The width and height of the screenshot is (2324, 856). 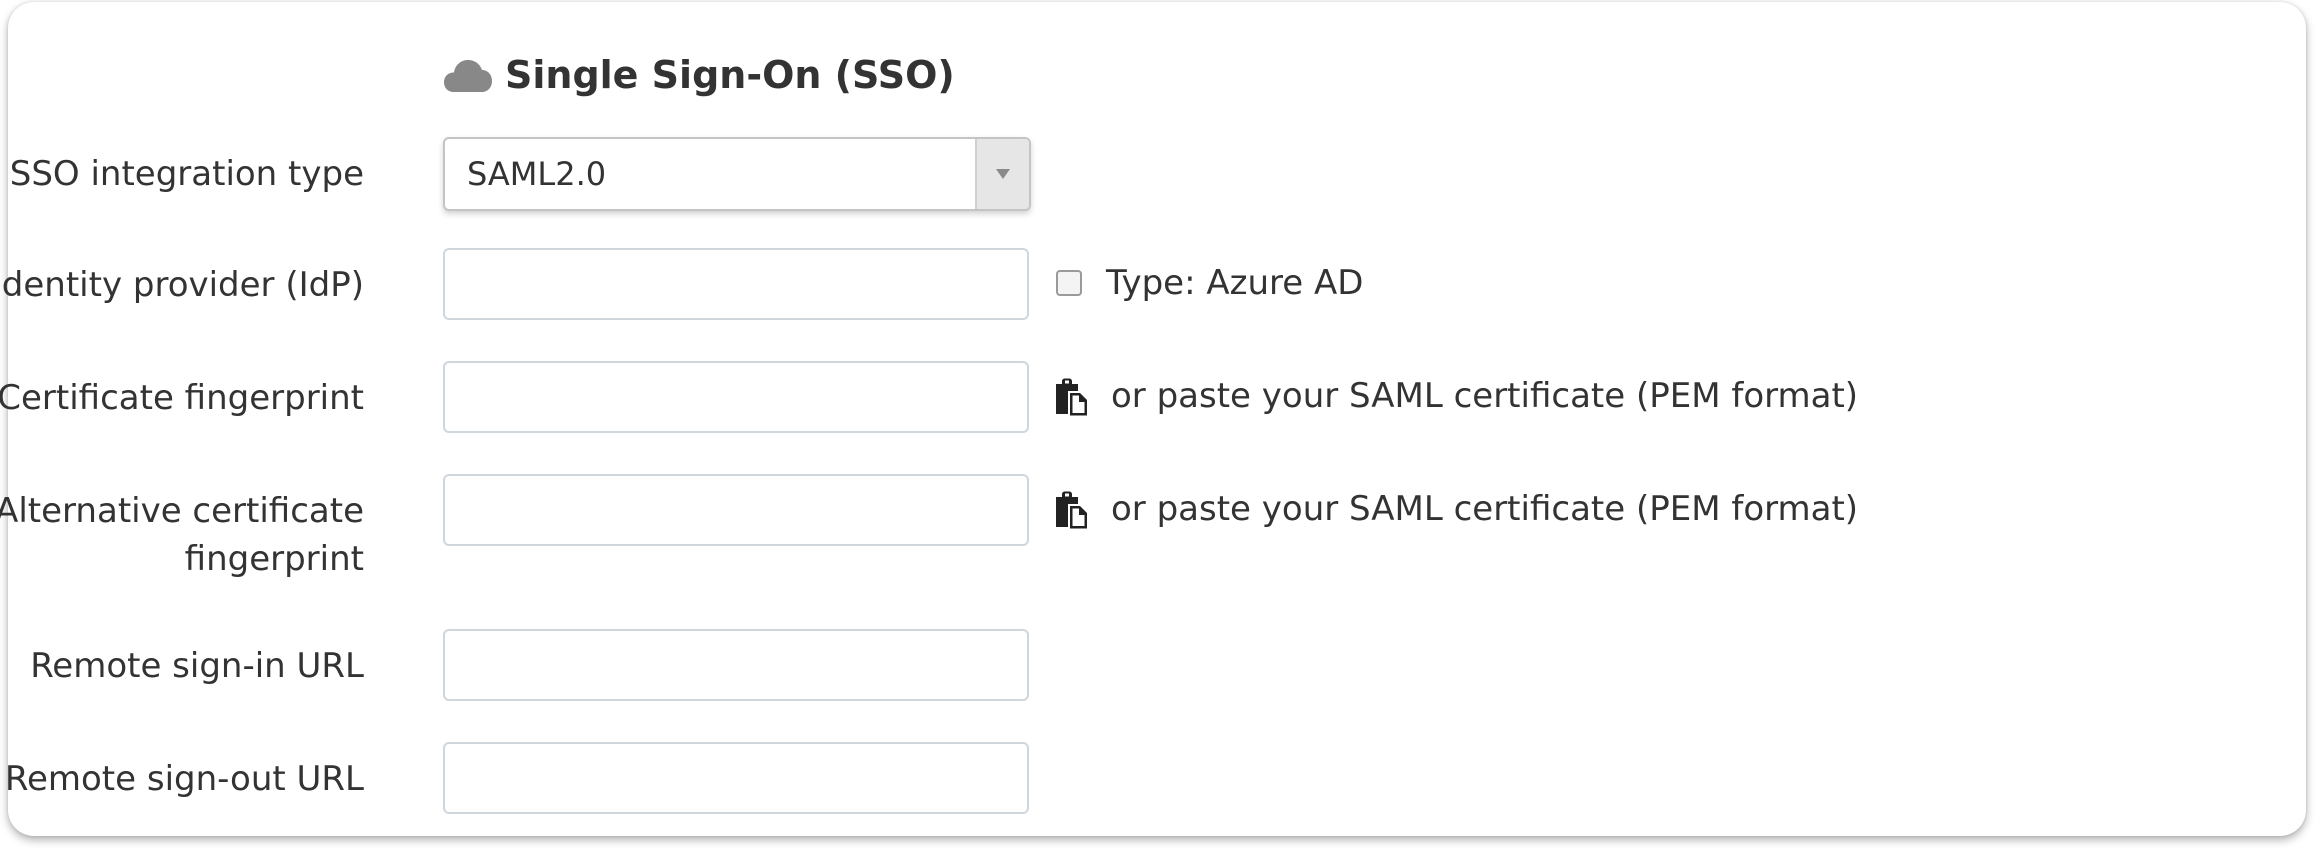 I want to click on certificate-fingerprint-label: Certificate fingerprint, so click(x=182, y=398).